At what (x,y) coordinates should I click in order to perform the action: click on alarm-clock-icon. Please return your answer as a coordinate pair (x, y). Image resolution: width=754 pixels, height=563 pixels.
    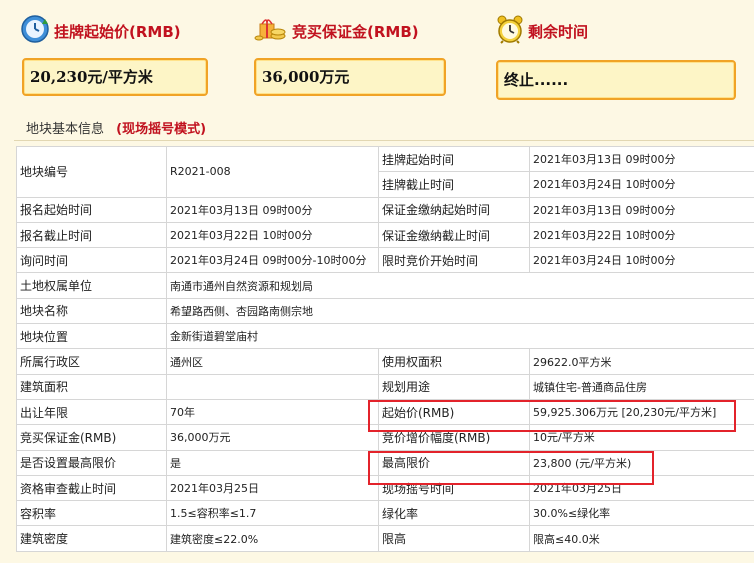
    Looking at the image, I should click on (510, 31).